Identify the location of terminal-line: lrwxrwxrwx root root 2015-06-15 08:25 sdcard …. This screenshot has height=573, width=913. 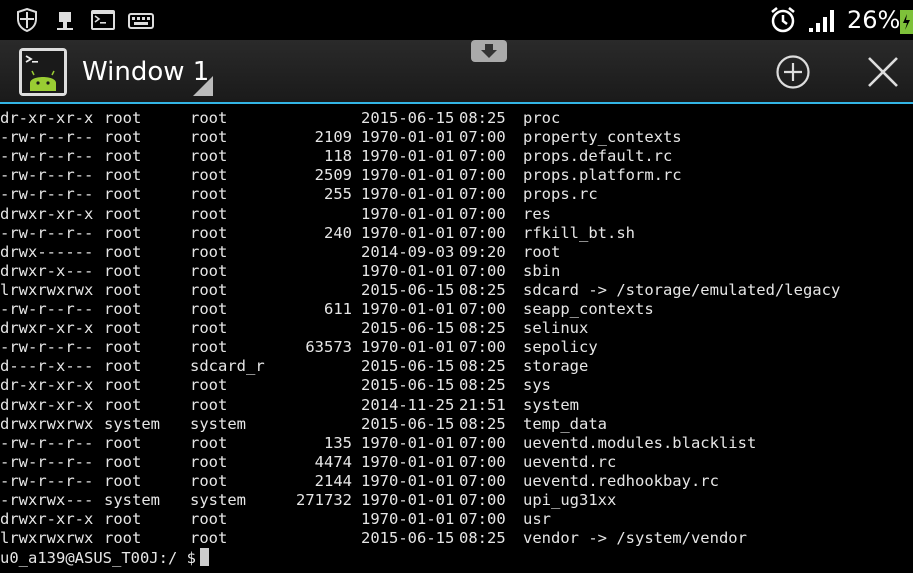
(456, 290).